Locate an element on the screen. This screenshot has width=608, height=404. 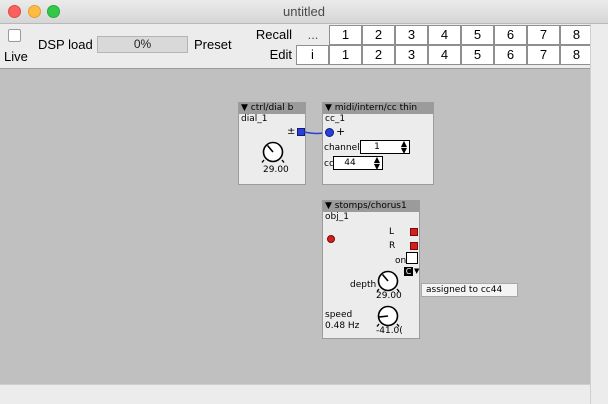
object-header: ▼ stomps/chorus1 is located at coordinates (371, 206).